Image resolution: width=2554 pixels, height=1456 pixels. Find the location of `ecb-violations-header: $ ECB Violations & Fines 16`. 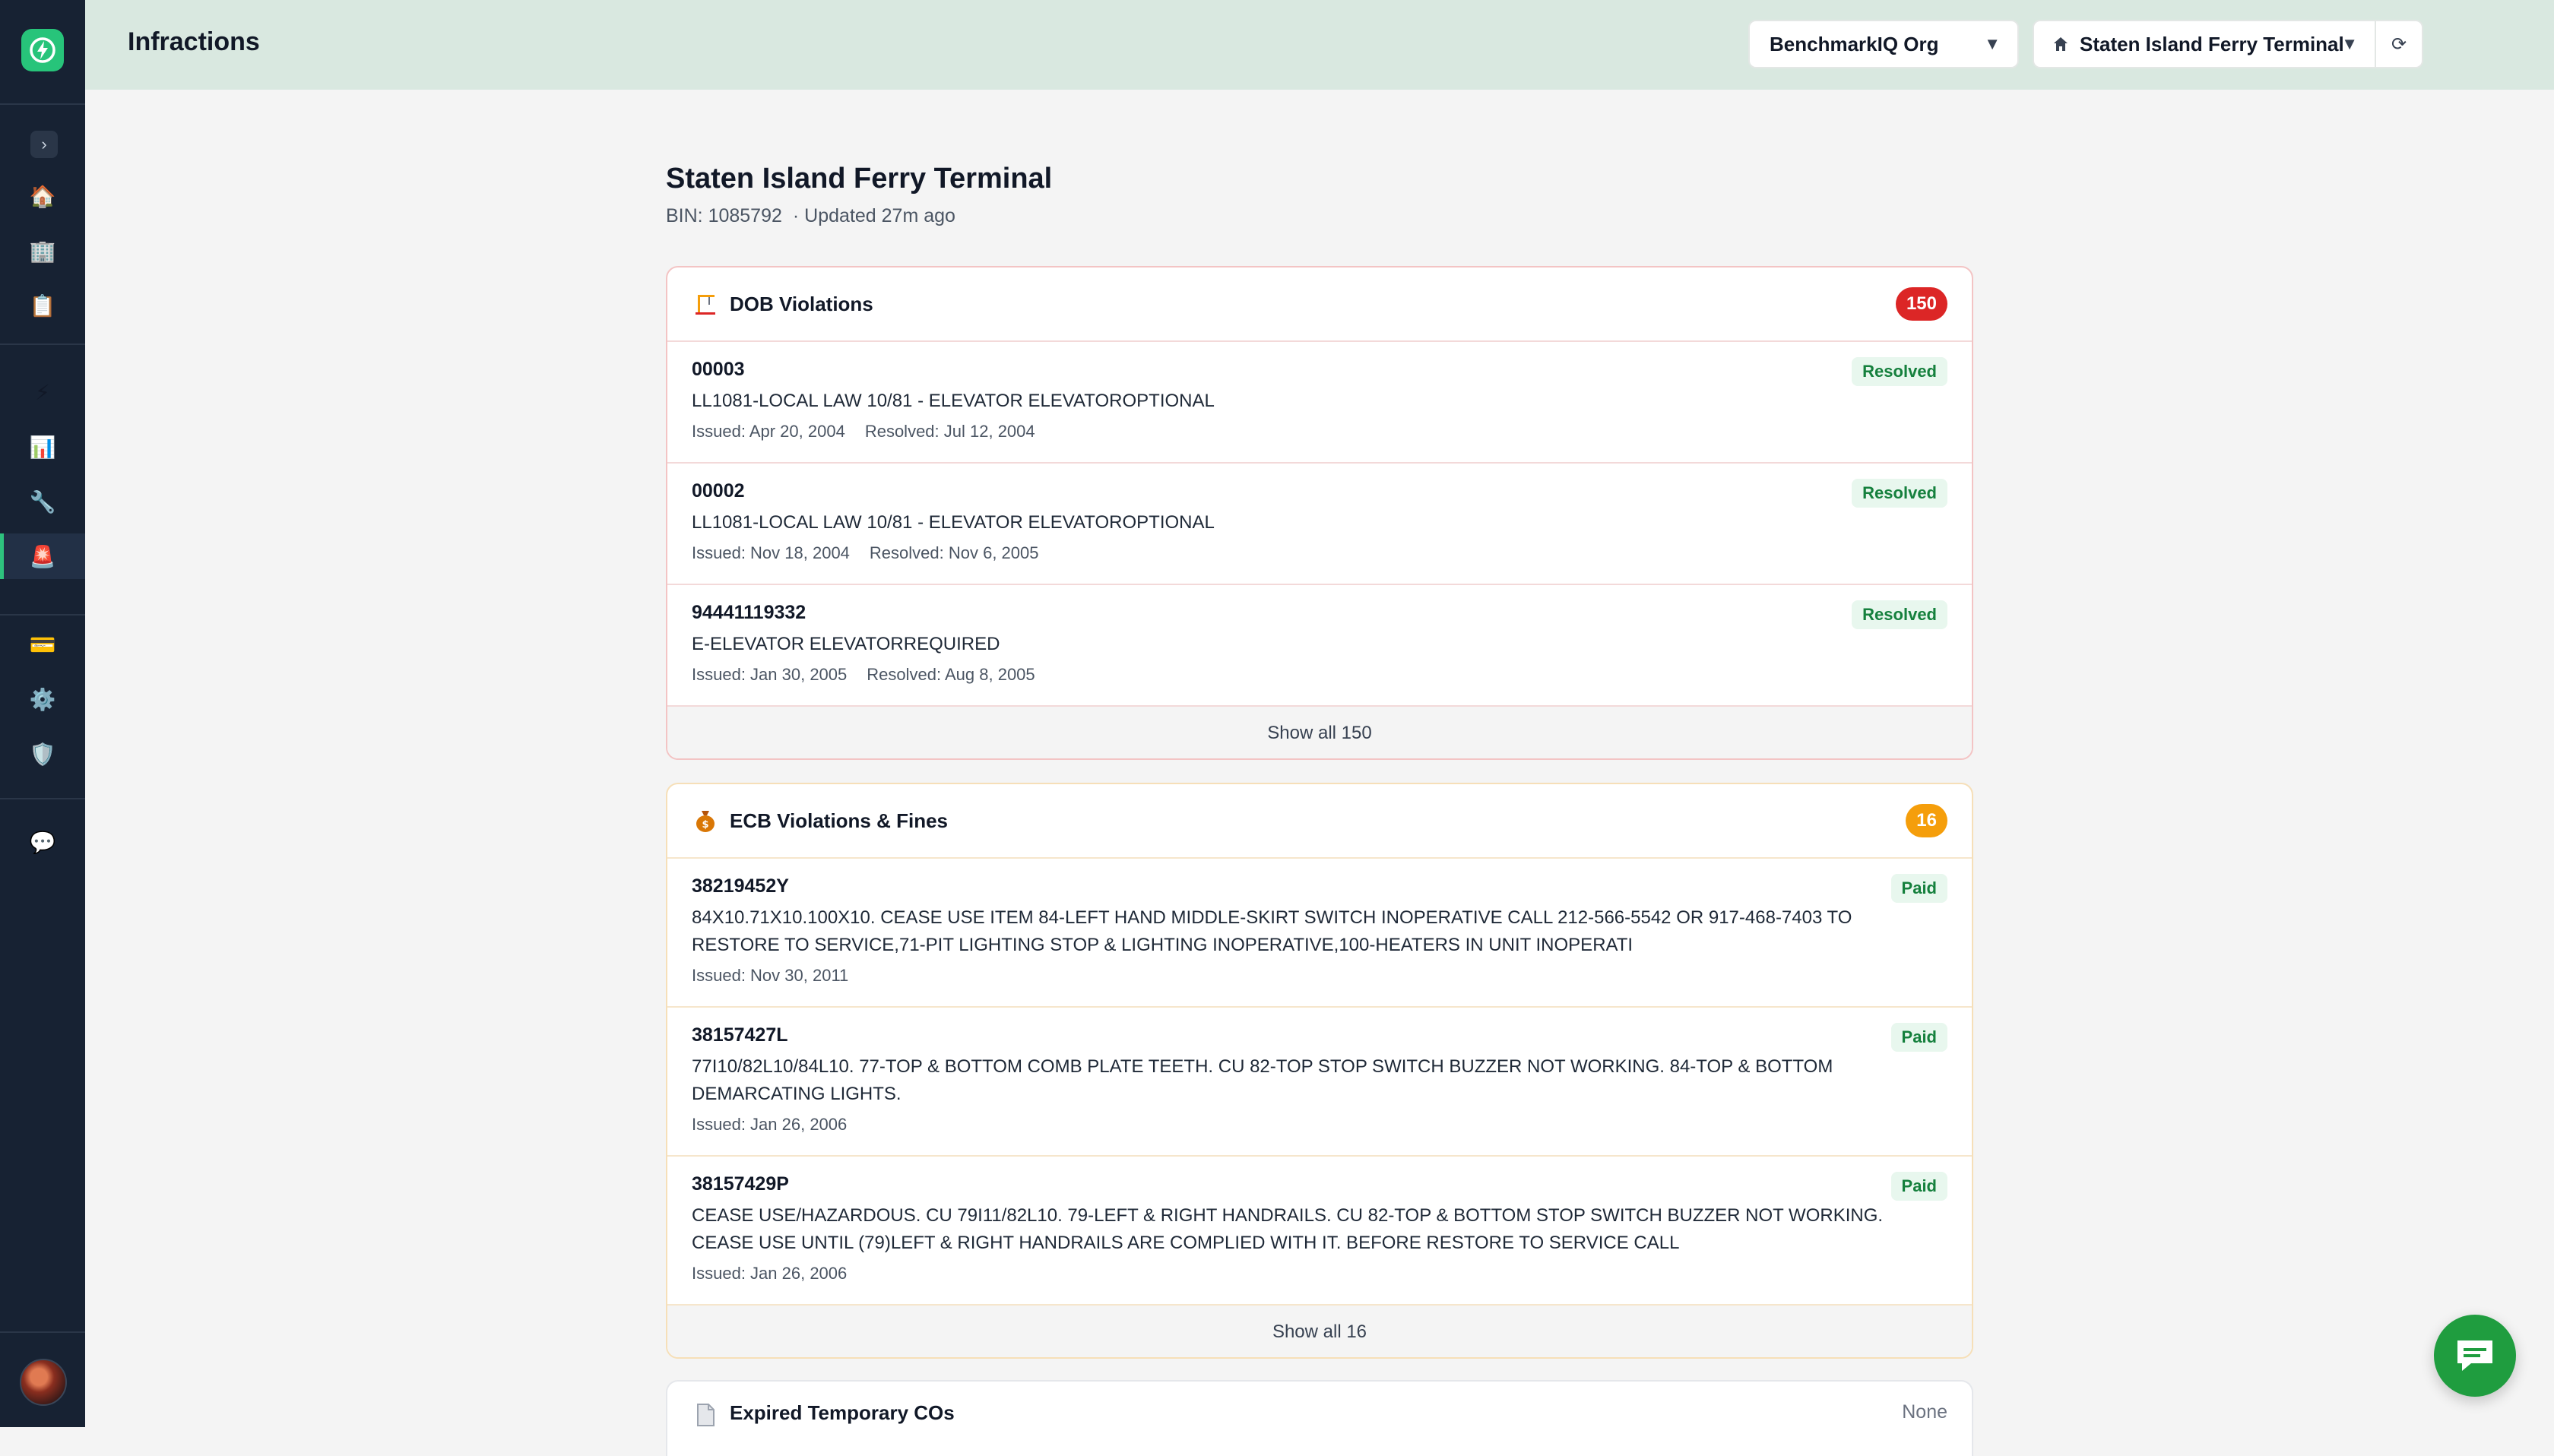

ecb-violations-header: $ ECB Violations & Fines 16 is located at coordinates (1319, 822).